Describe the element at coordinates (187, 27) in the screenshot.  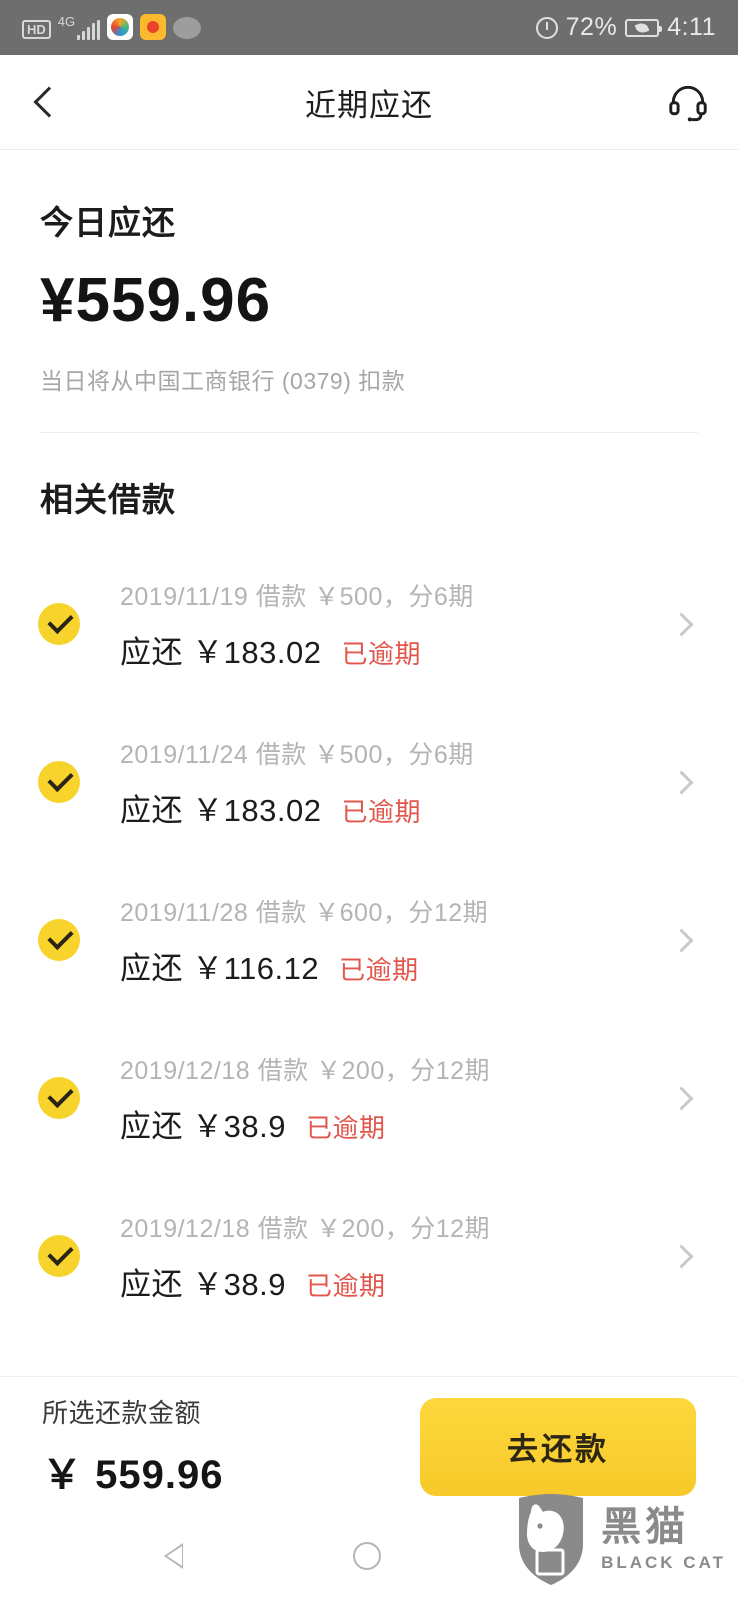
I see `wechat-app-icon` at that location.